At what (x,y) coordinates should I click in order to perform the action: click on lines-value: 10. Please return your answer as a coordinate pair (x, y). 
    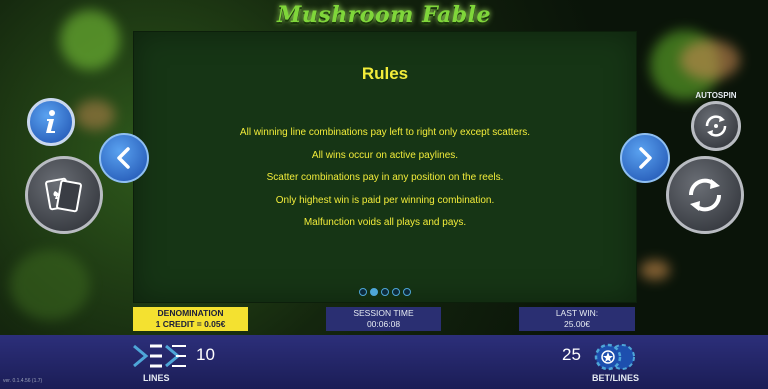
    Looking at the image, I should click on (205, 354).